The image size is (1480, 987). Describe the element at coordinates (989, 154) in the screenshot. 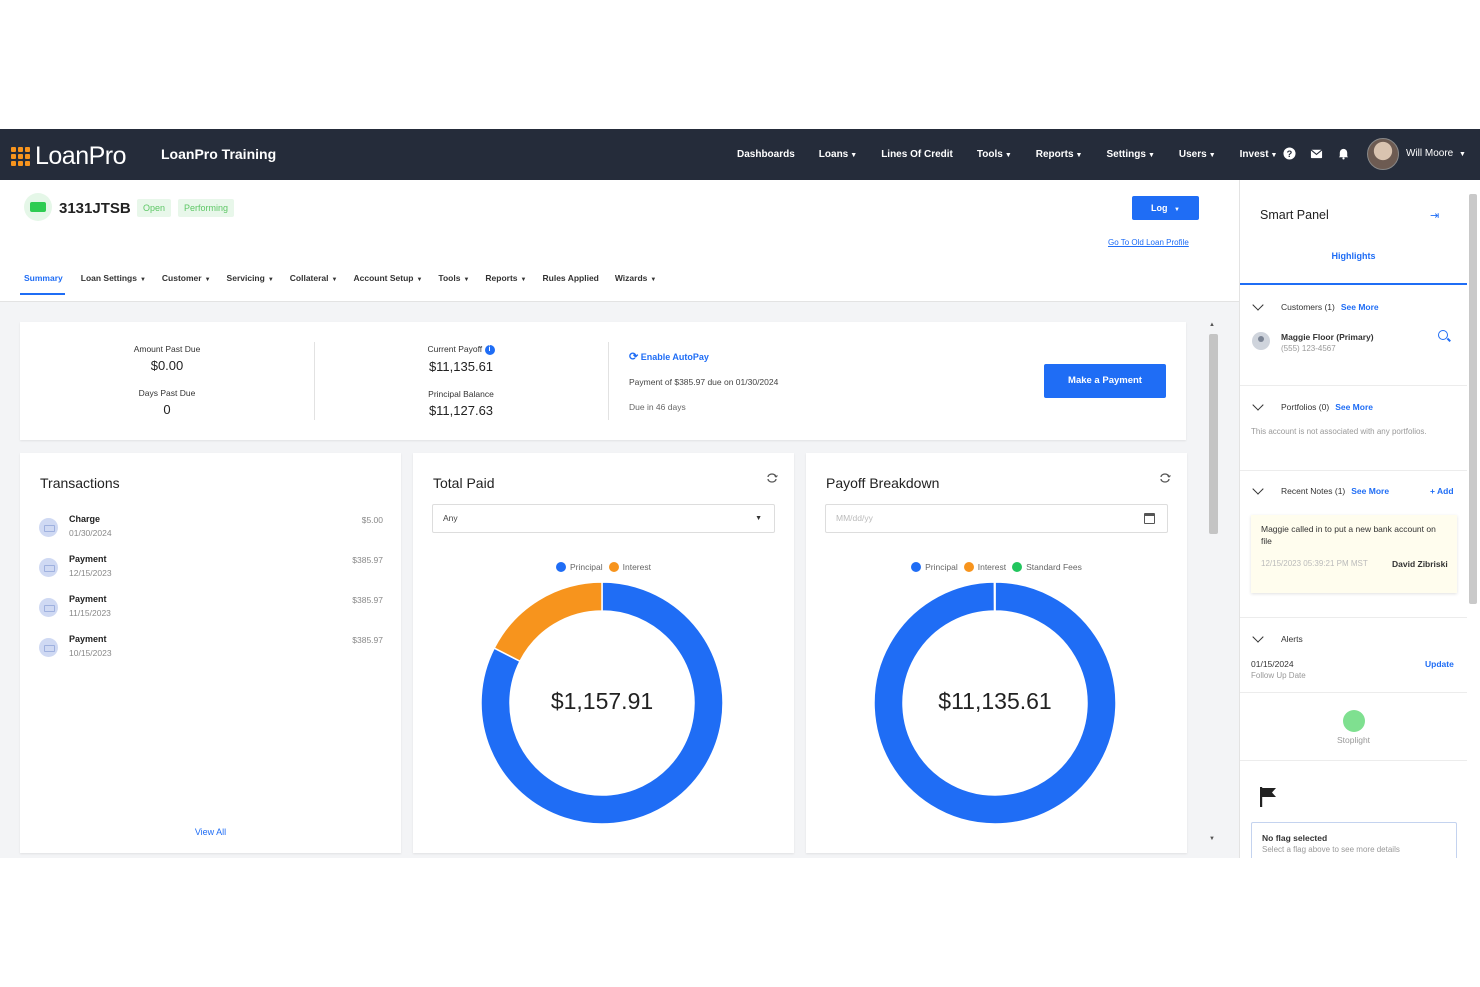

I see `nav-item-label: Tools` at that location.